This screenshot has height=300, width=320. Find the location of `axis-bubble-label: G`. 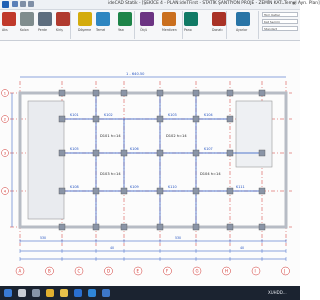

axis-bubble-label: G is located at coordinates (197, 271).